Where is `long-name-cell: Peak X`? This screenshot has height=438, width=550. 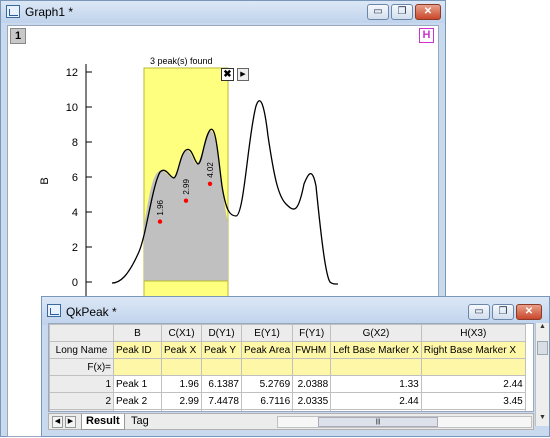 long-name-cell: Peak X is located at coordinates (181, 350).